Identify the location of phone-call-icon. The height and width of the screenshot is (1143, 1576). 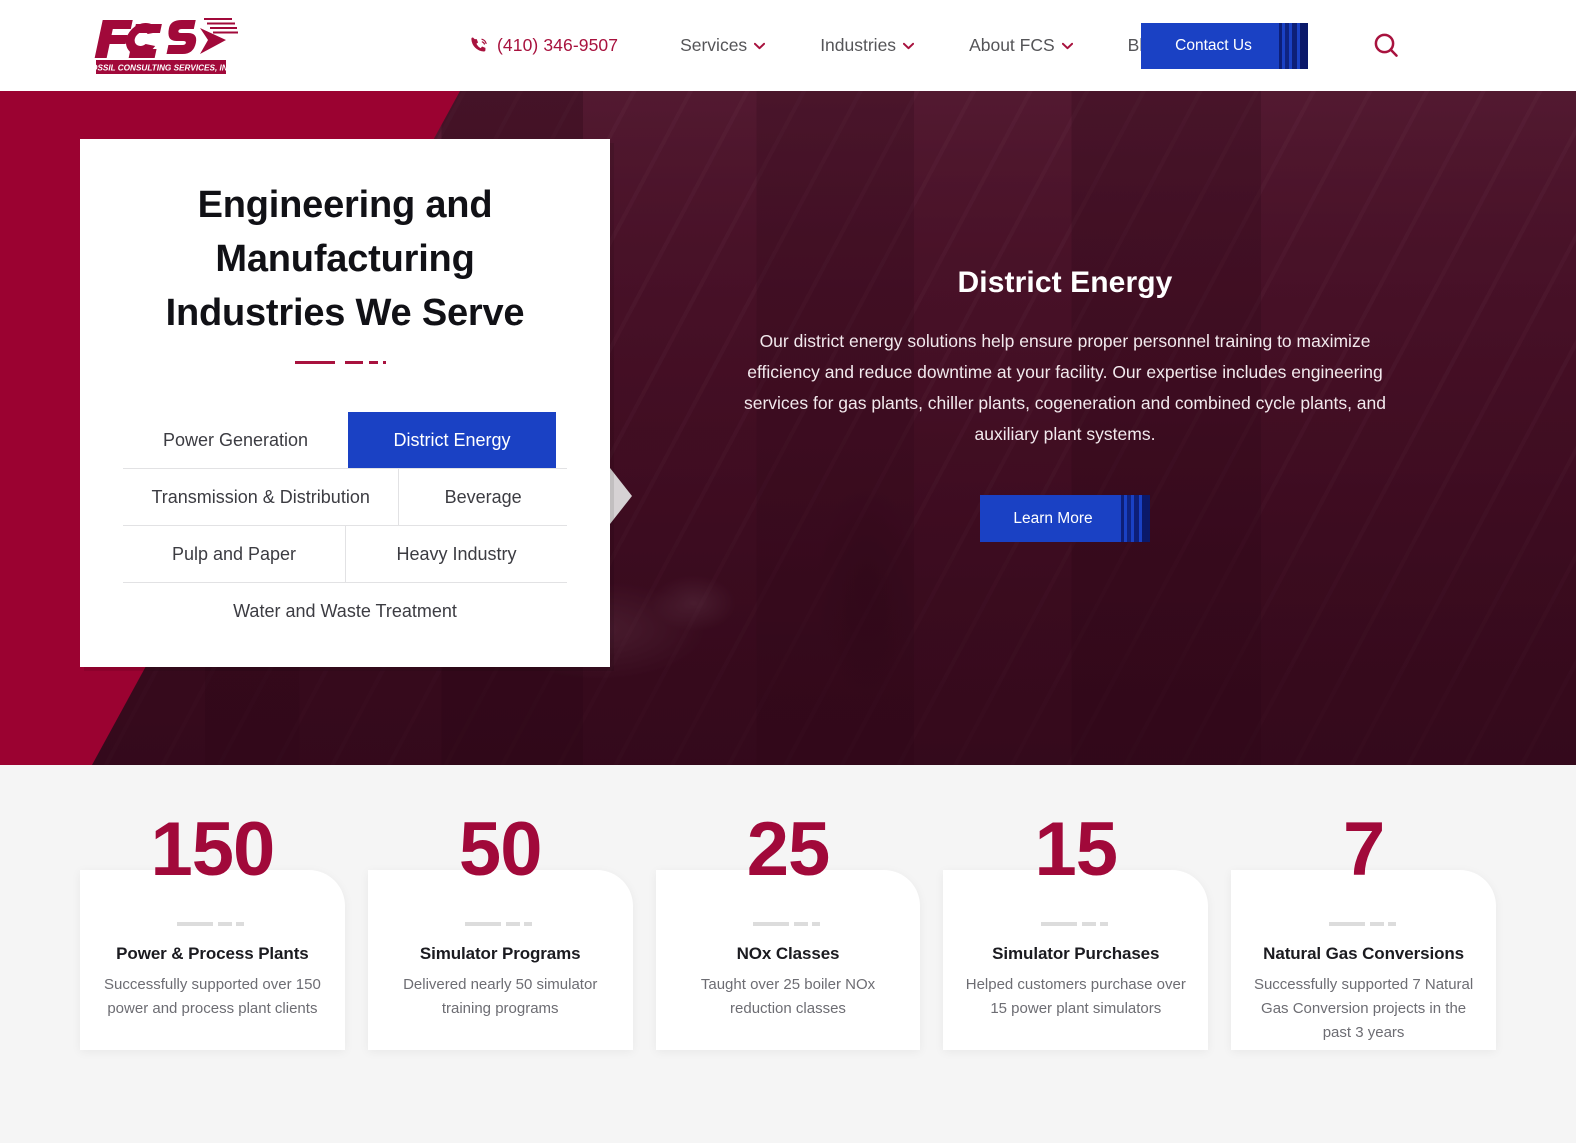
(479, 44).